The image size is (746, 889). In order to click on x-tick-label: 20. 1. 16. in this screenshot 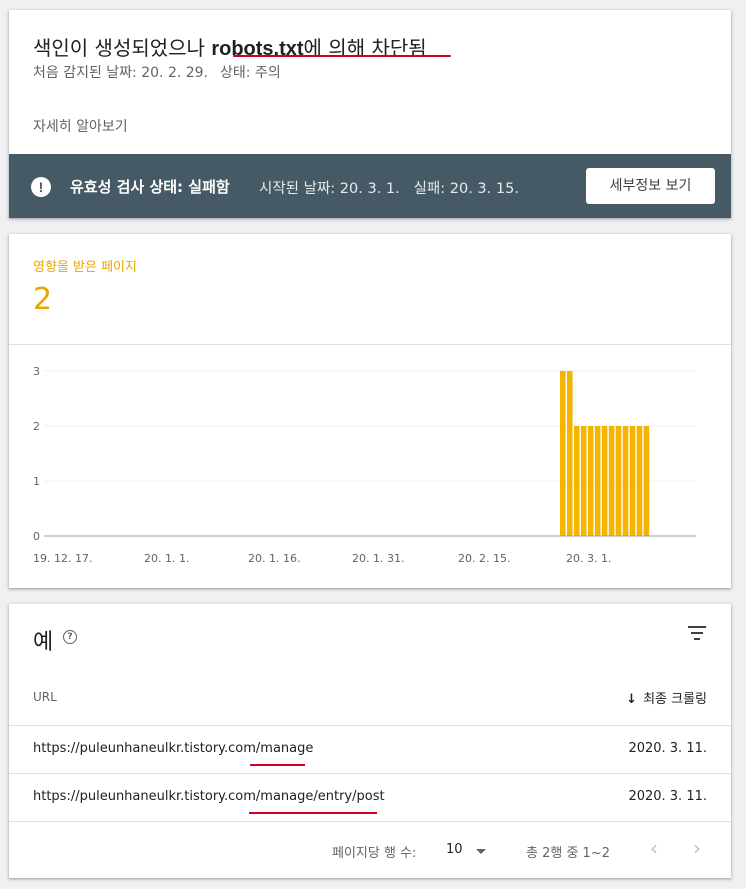, I will do `click(274, 558)`.